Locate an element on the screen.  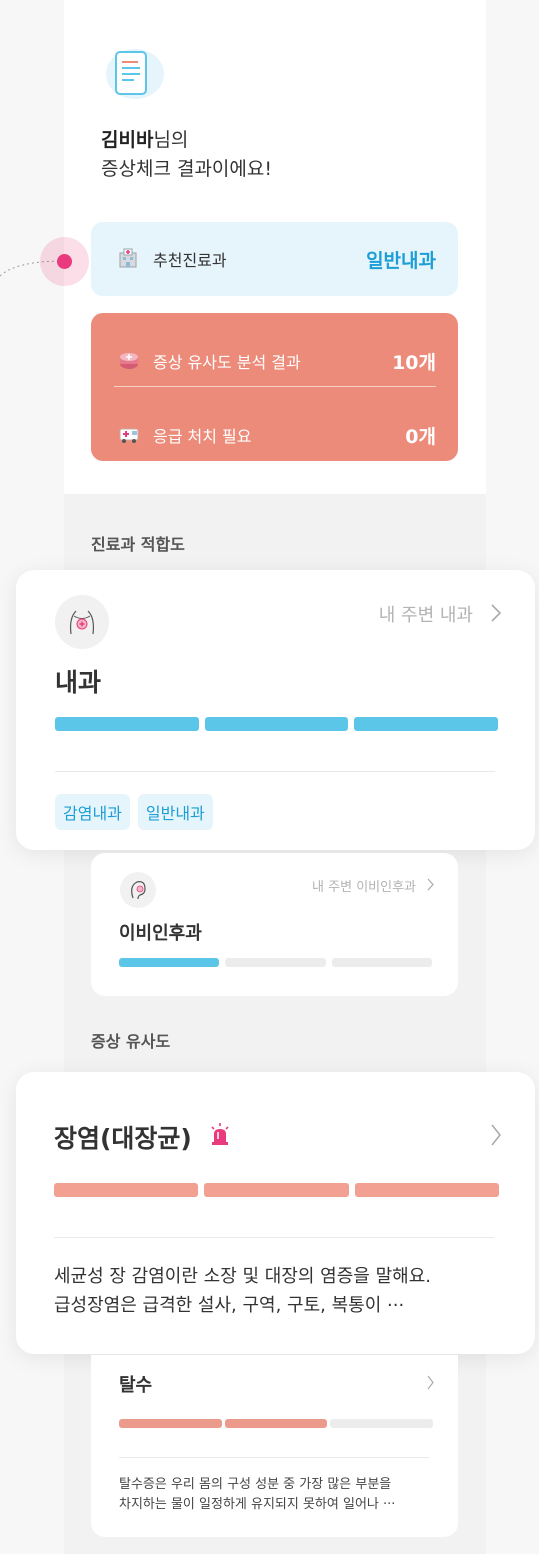
desc-line: 세균성 장 감염이란 소장 및 대장의 염증을 말해요. is located at coordinates (242, 1276).